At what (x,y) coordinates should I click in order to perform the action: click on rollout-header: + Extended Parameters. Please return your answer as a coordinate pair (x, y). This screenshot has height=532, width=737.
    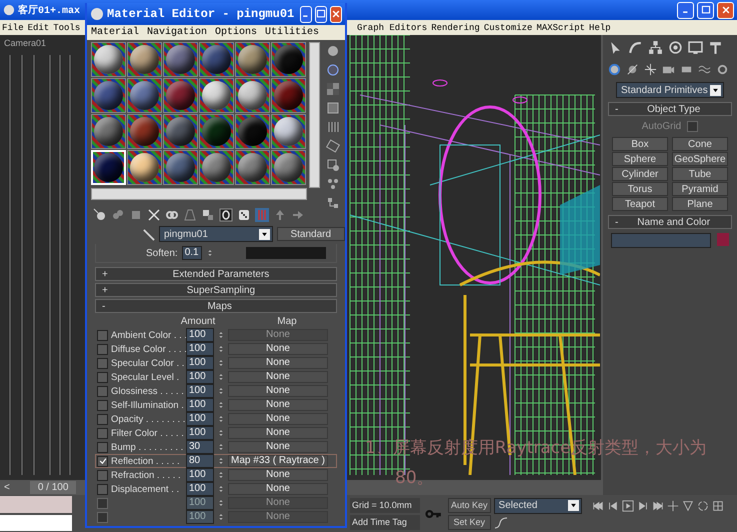
    Looking at the image, I should click on (216, 274).